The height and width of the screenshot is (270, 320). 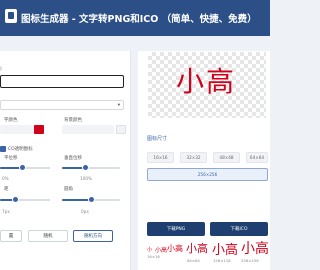 What do you see at coordinates (139, 19) in the screenshot?
I see `page-title: 图标生成器 - 文字转PNG和ICO （简单、快捷、免费）` at bounding box center [139, 19].